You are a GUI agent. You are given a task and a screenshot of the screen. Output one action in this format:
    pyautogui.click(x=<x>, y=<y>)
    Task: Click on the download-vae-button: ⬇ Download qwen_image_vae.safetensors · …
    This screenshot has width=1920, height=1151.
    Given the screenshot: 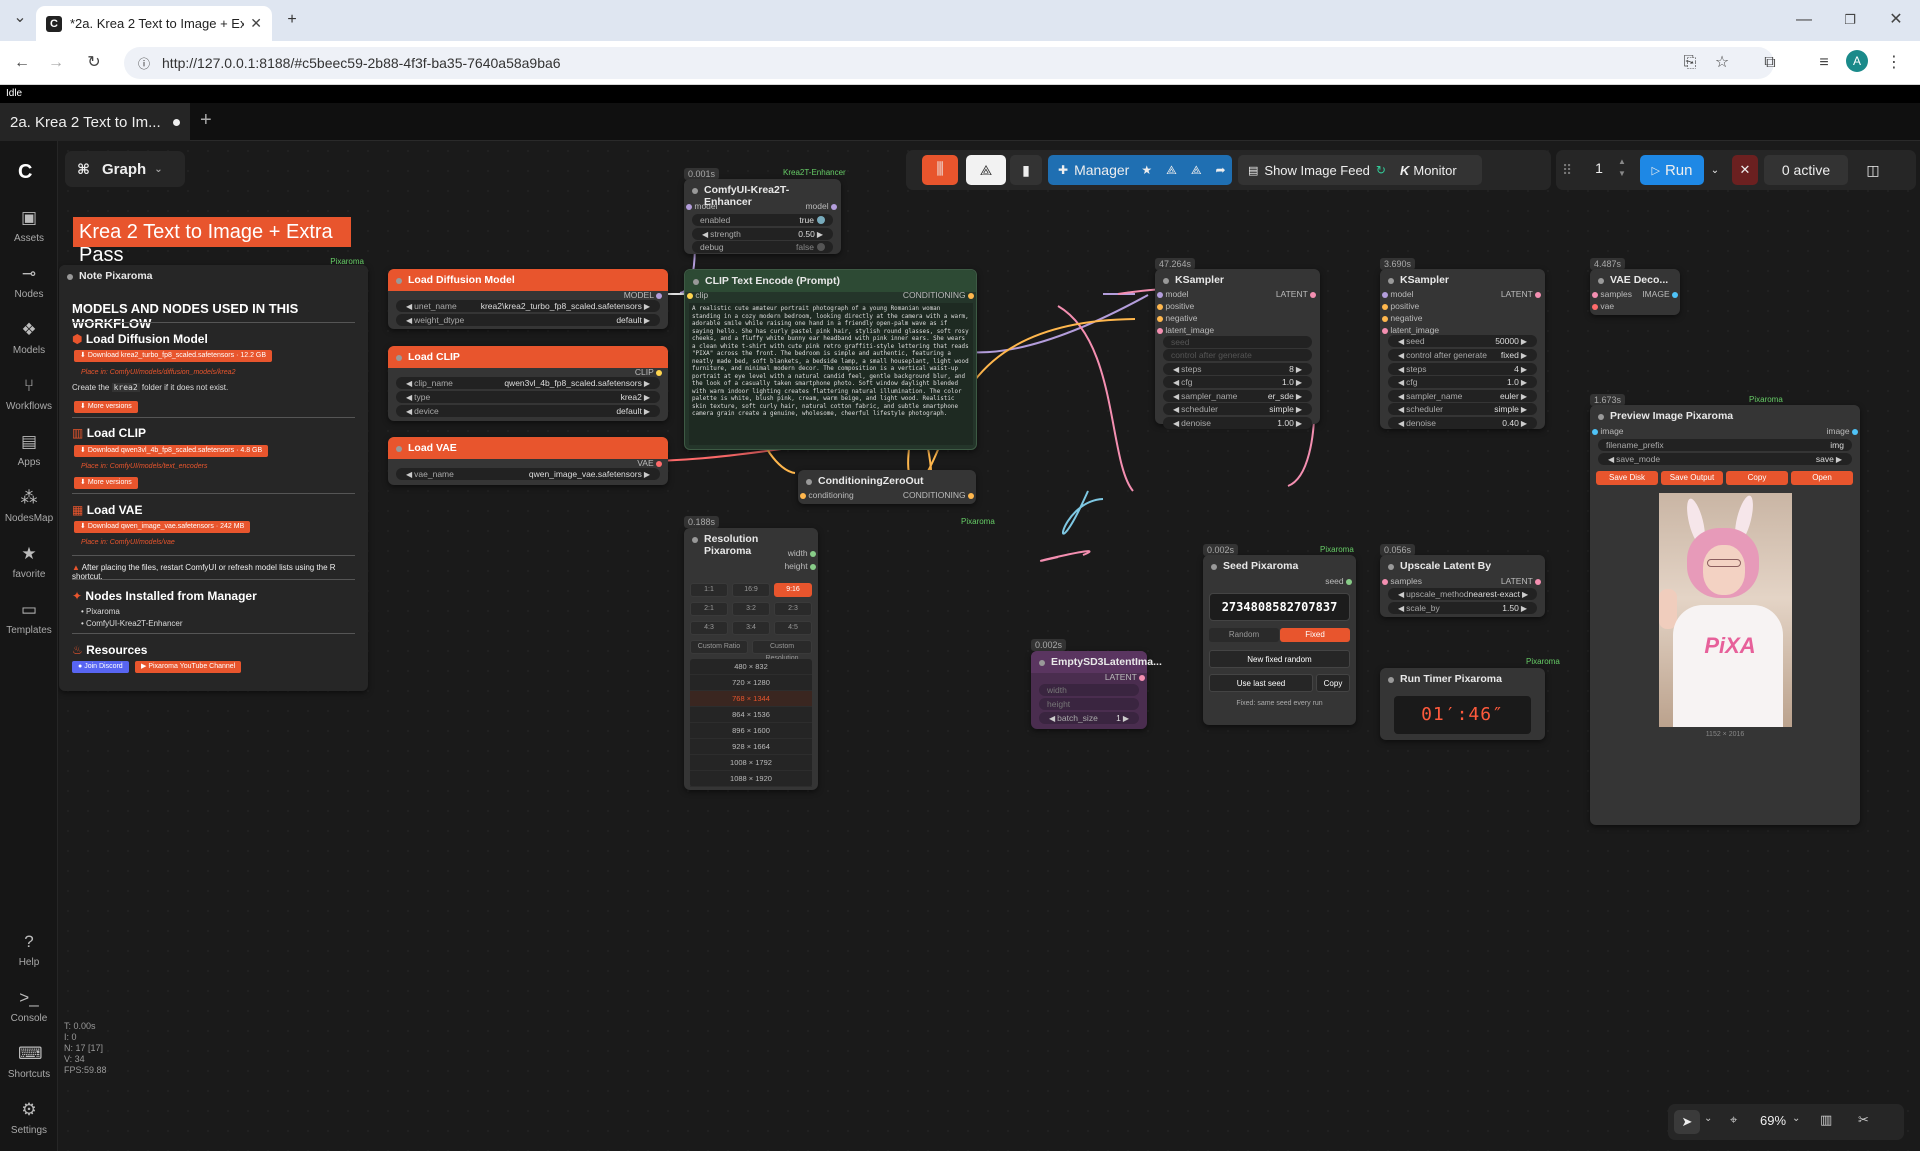 What is the action you would take?
    pyautogui.click(x=162, y=527)
    